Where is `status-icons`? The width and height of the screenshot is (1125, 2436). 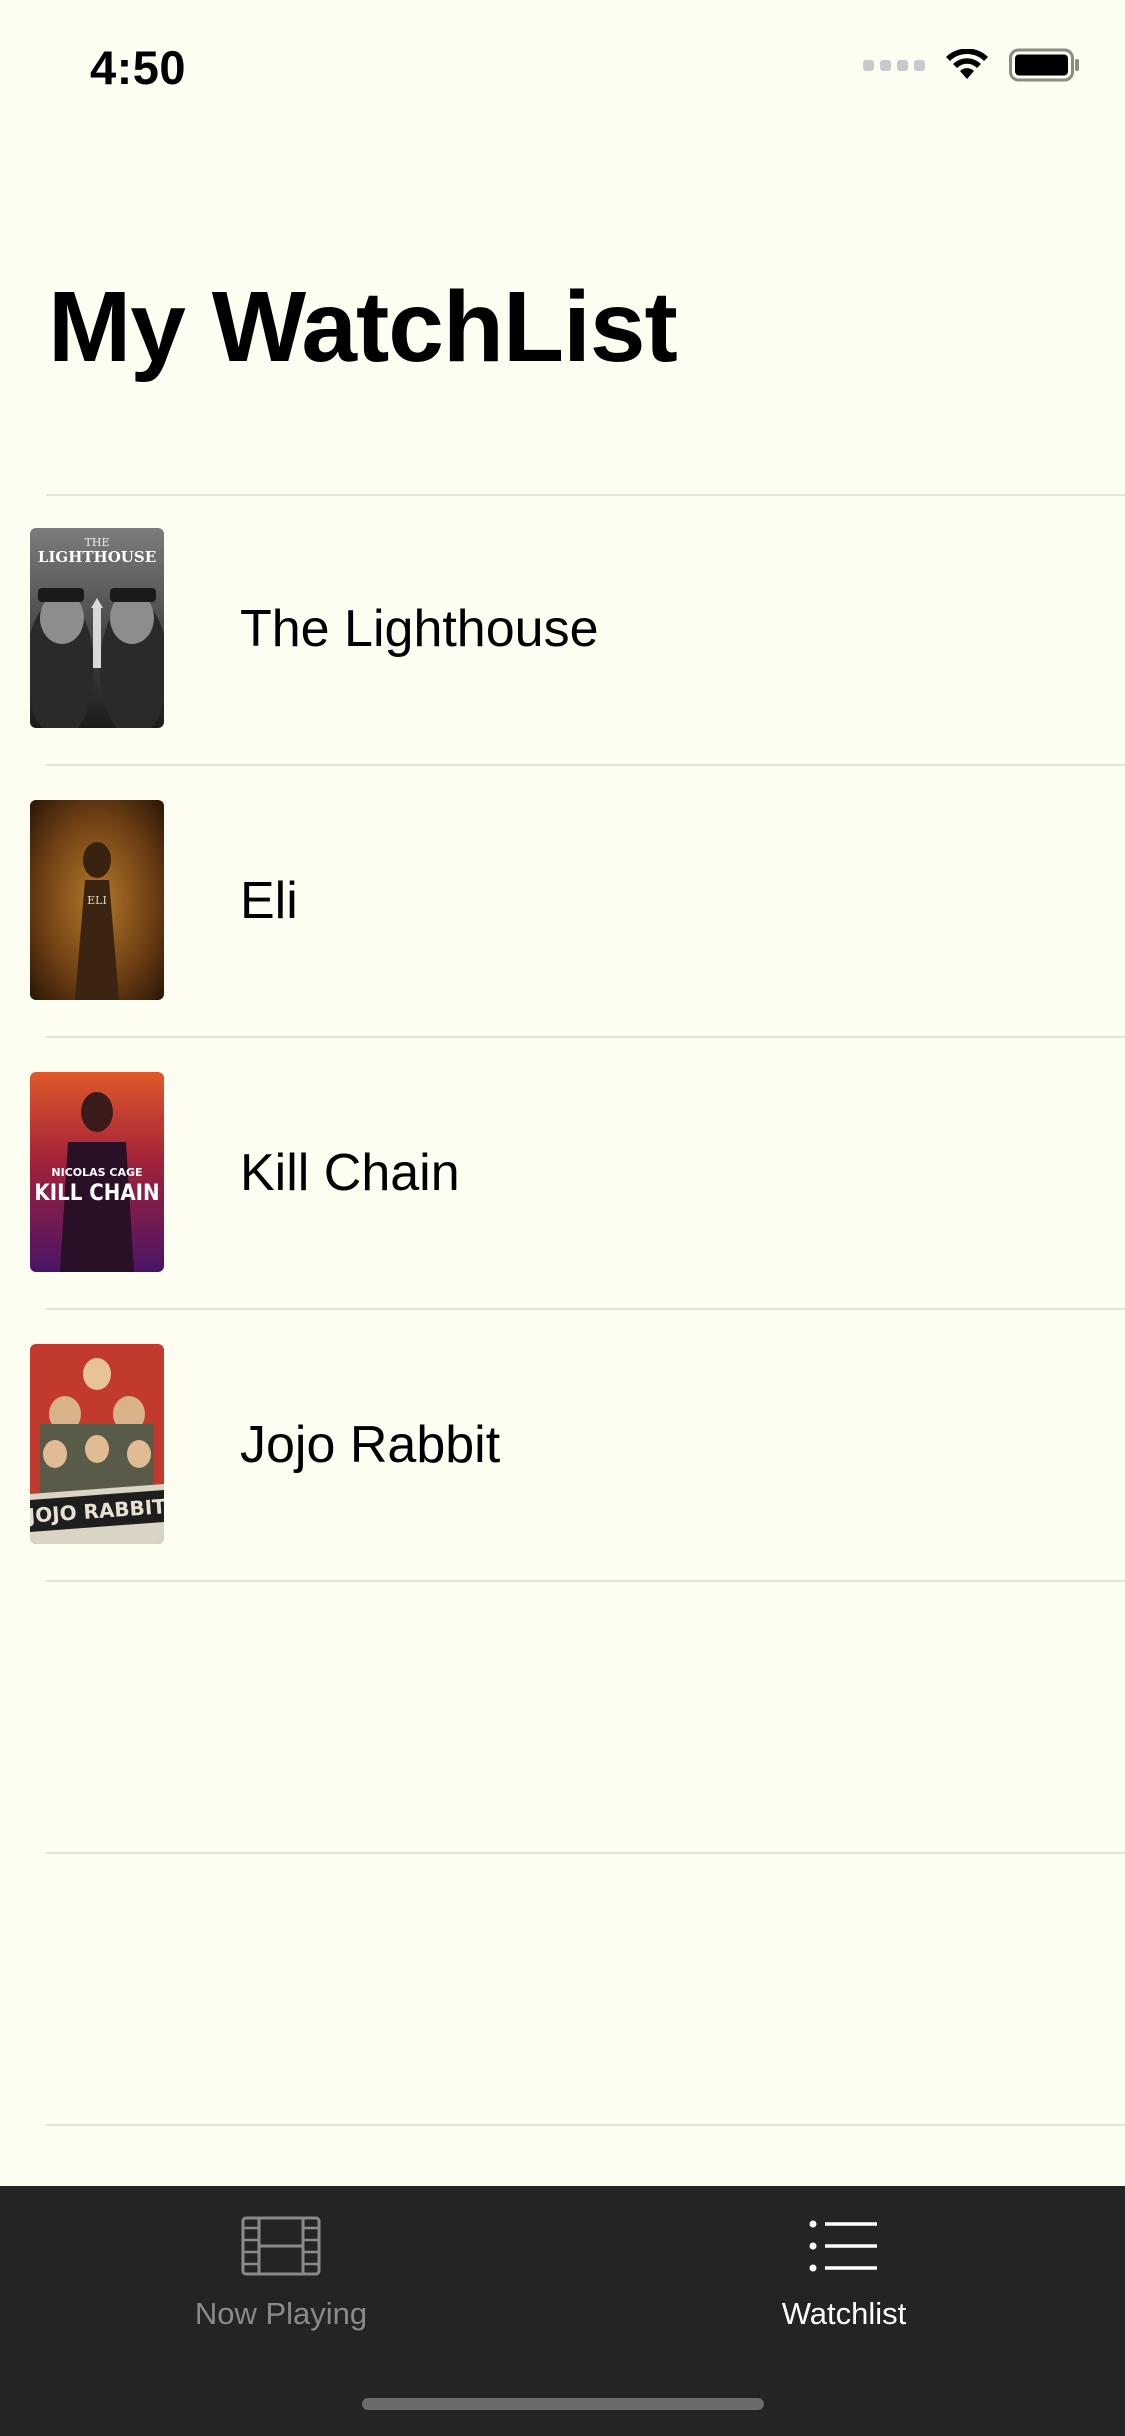 status-icons is located at coordinates (972, 65).